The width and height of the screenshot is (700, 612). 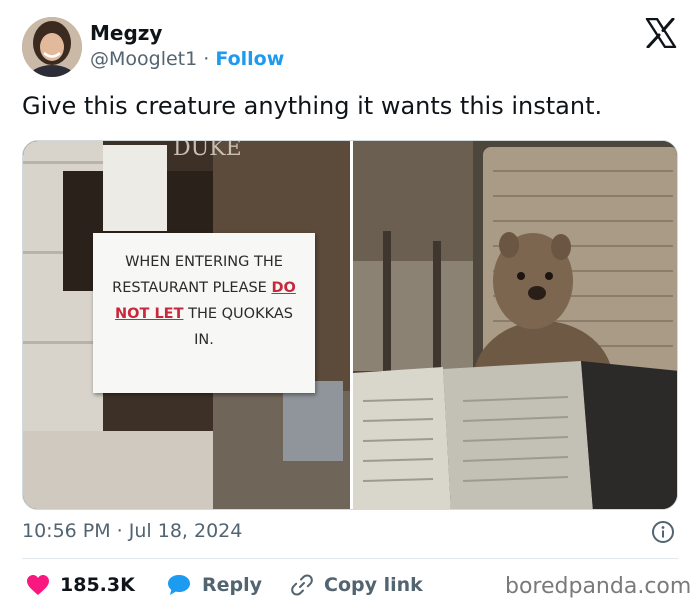 I want to click on svg-text: DUKE, so click(x=207, y=151).